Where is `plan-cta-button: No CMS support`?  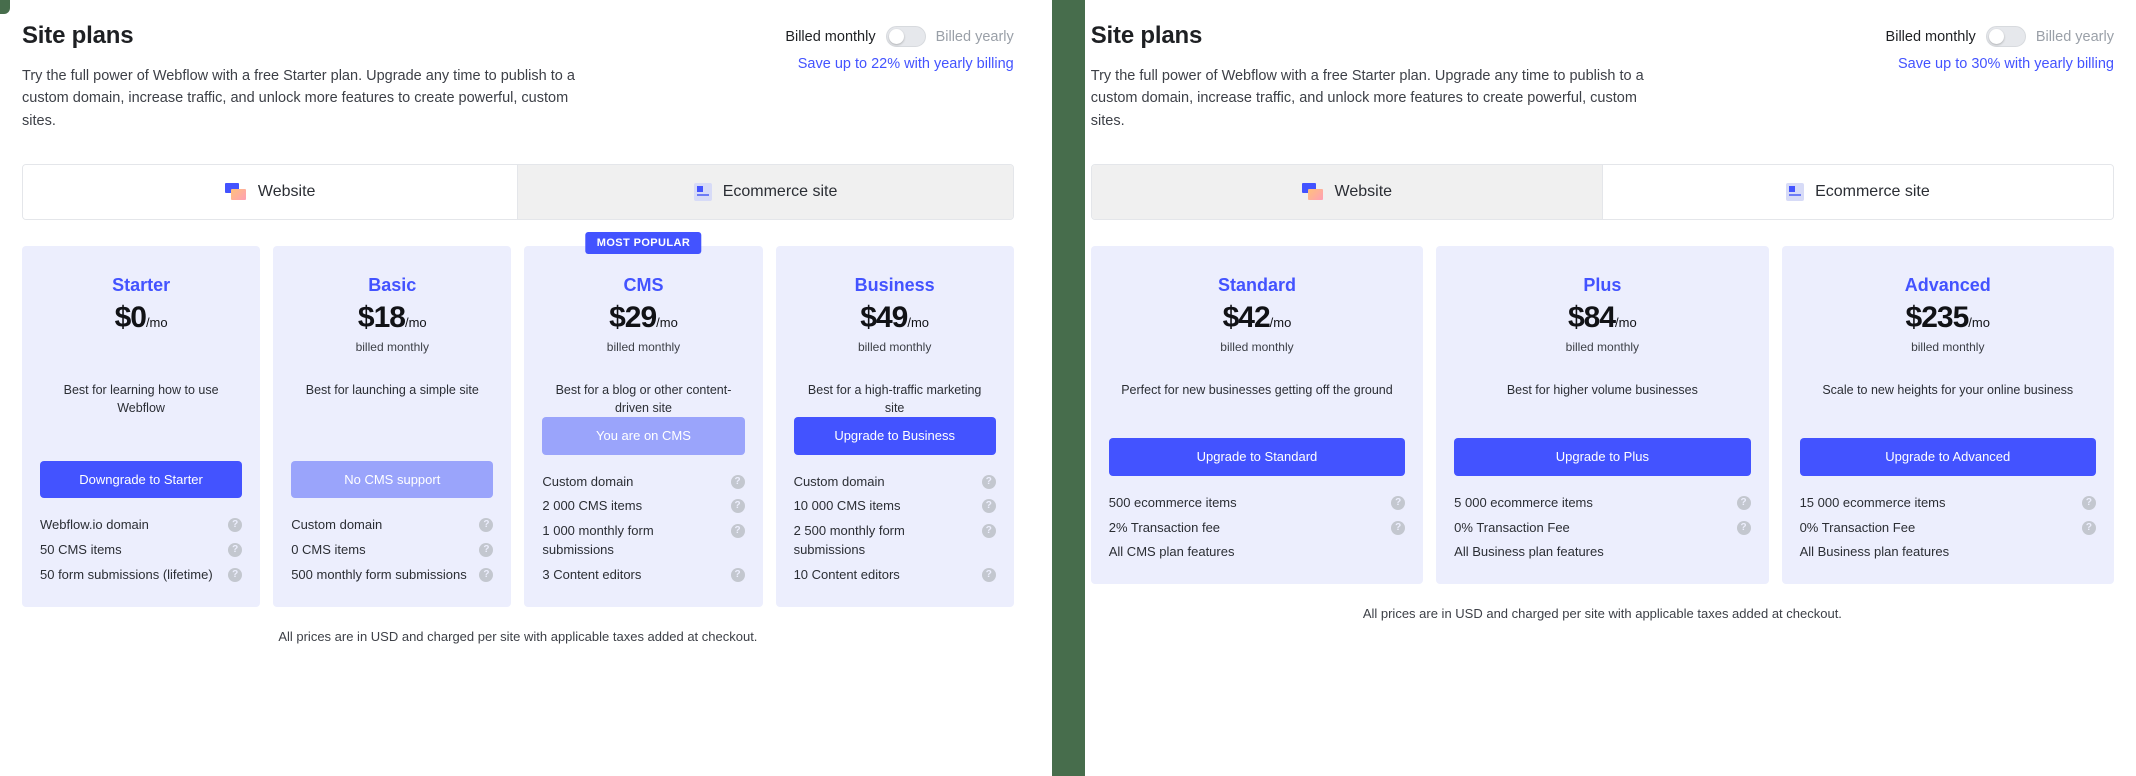 plan-cta-button: No CMS support is located at coordinates (392, 479).